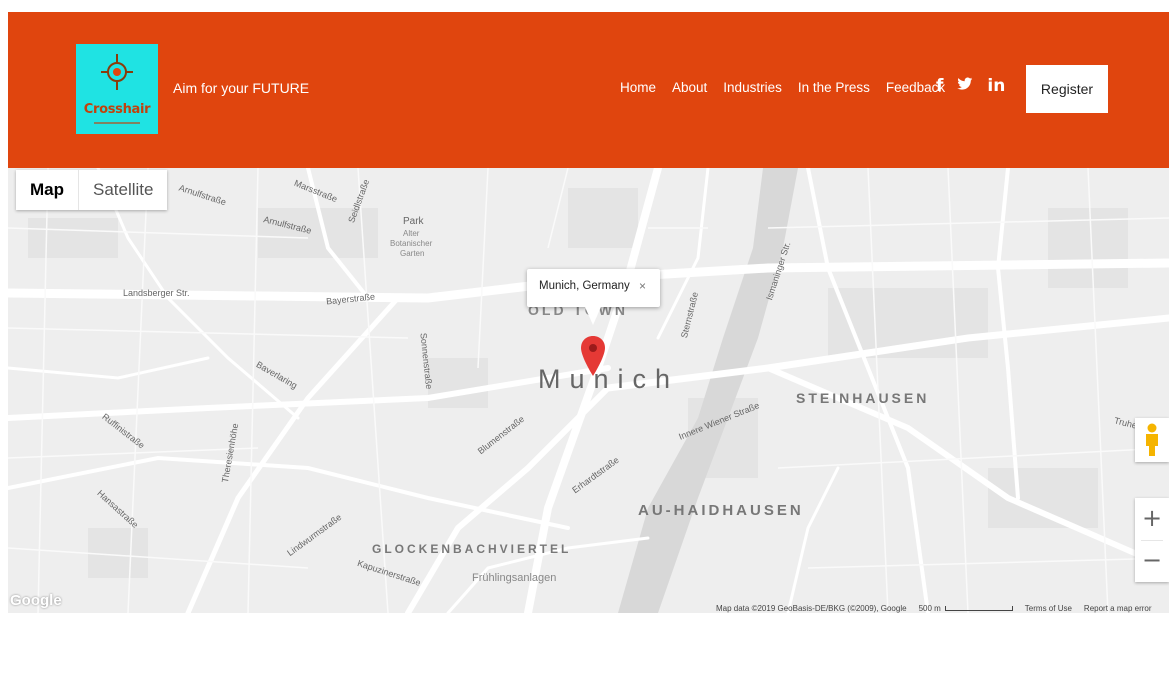  Describe the element at coordinates (721, 510) in the screenshot. I see `district-label: AU-HAIDHAUSEN` at that location.